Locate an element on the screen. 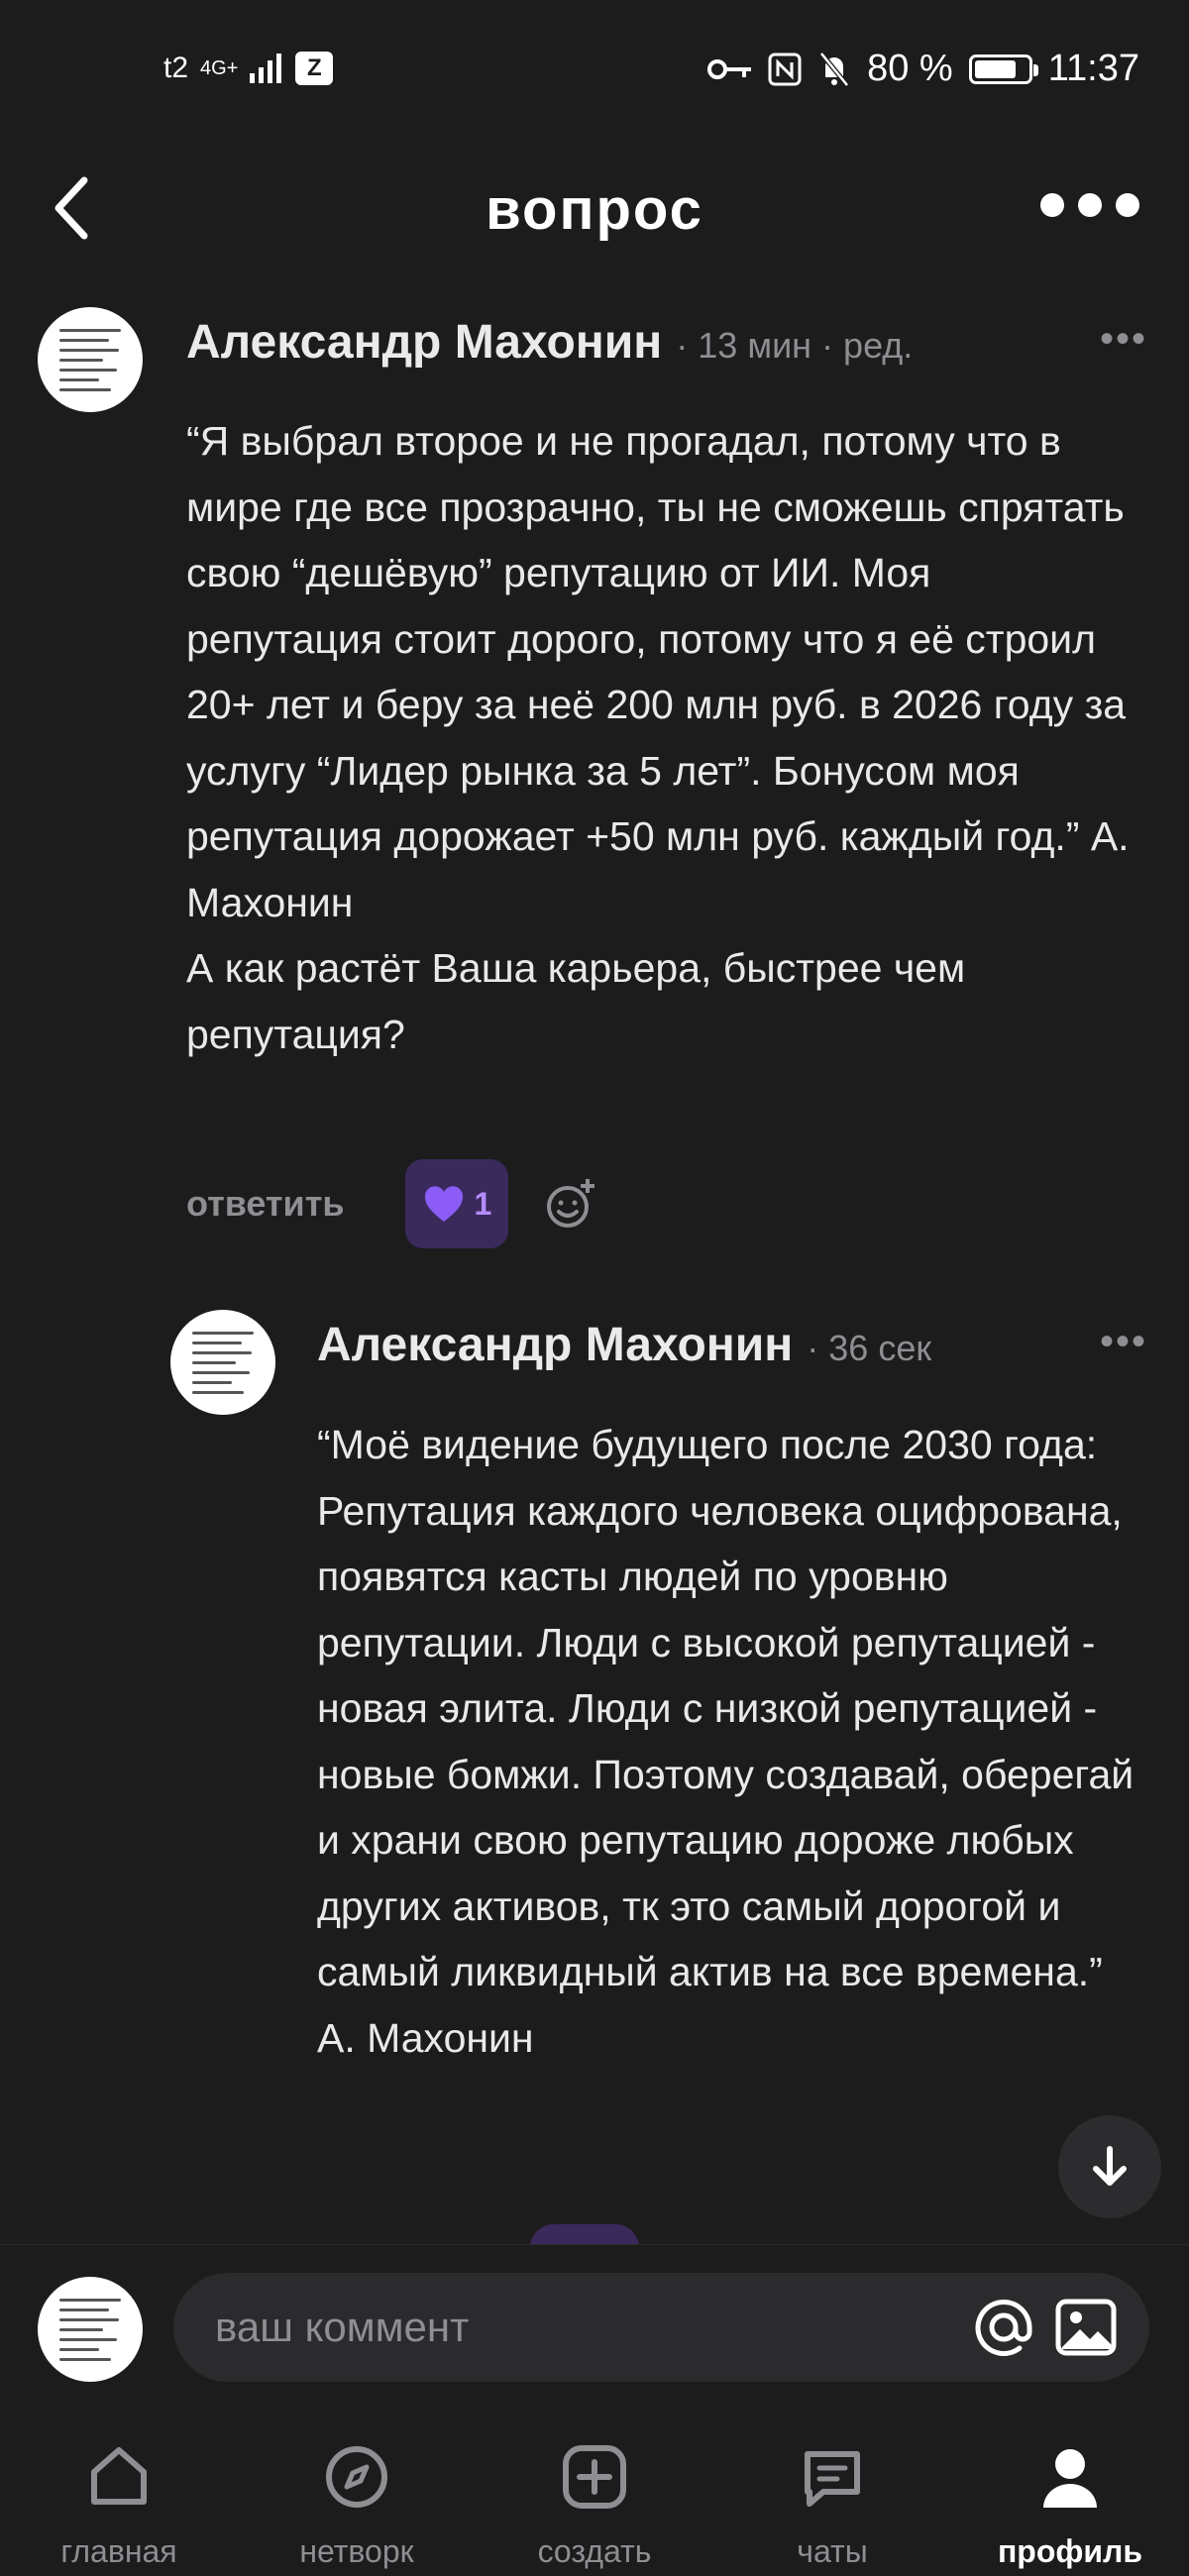 This screenshot has width=1189, height=2576. nav-item-create: создать is located at coordinates (594, 2494).